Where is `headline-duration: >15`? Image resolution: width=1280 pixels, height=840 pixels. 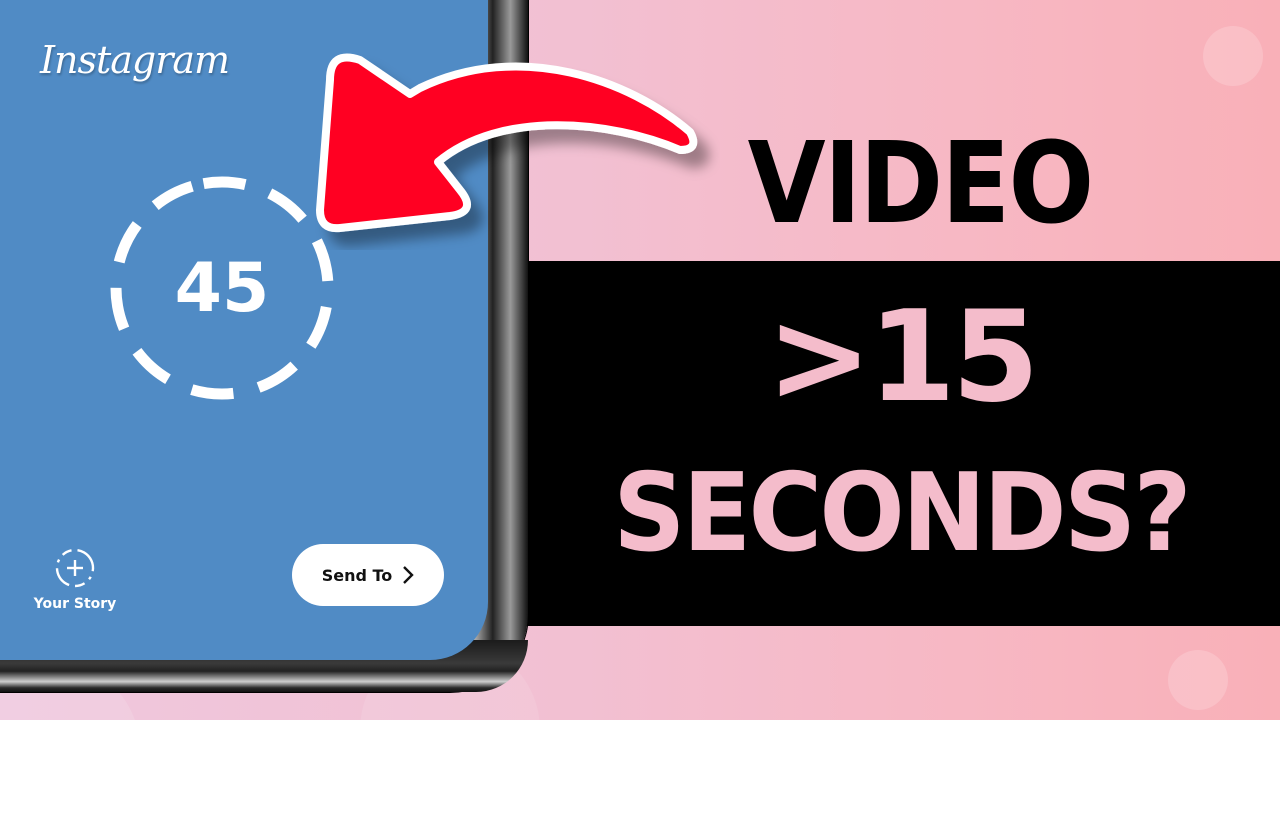 headline-duration: >15 is located at coordinates (903, 356).